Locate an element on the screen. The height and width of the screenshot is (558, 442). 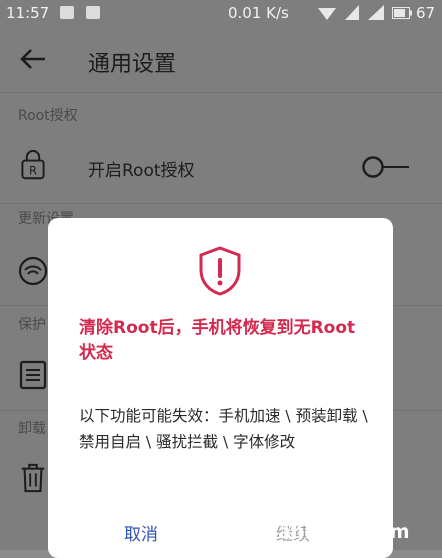
svg-text: R is located at coordinates (33, 171).